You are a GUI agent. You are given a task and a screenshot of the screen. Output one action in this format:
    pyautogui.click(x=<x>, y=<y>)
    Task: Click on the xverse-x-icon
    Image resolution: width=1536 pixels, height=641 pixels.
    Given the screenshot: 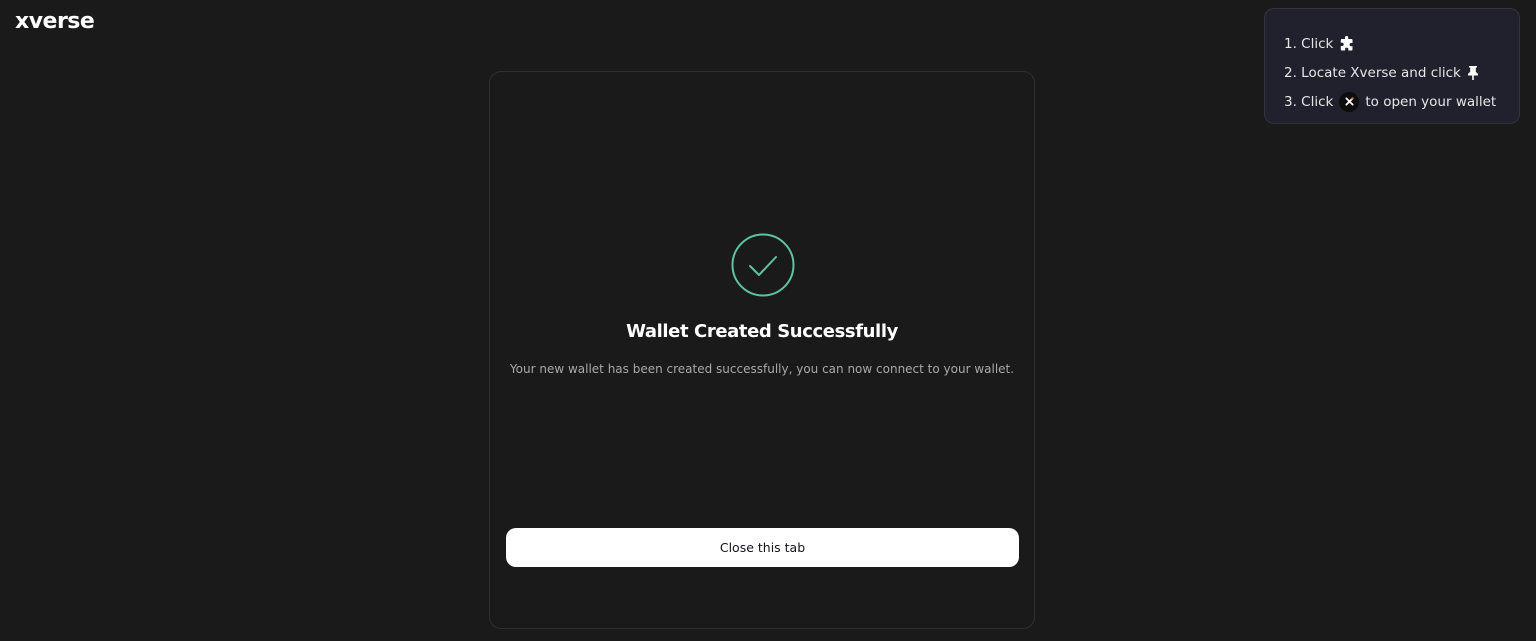 What is the action you would take?
    pyautogui.click(x=1349, y=101)
    